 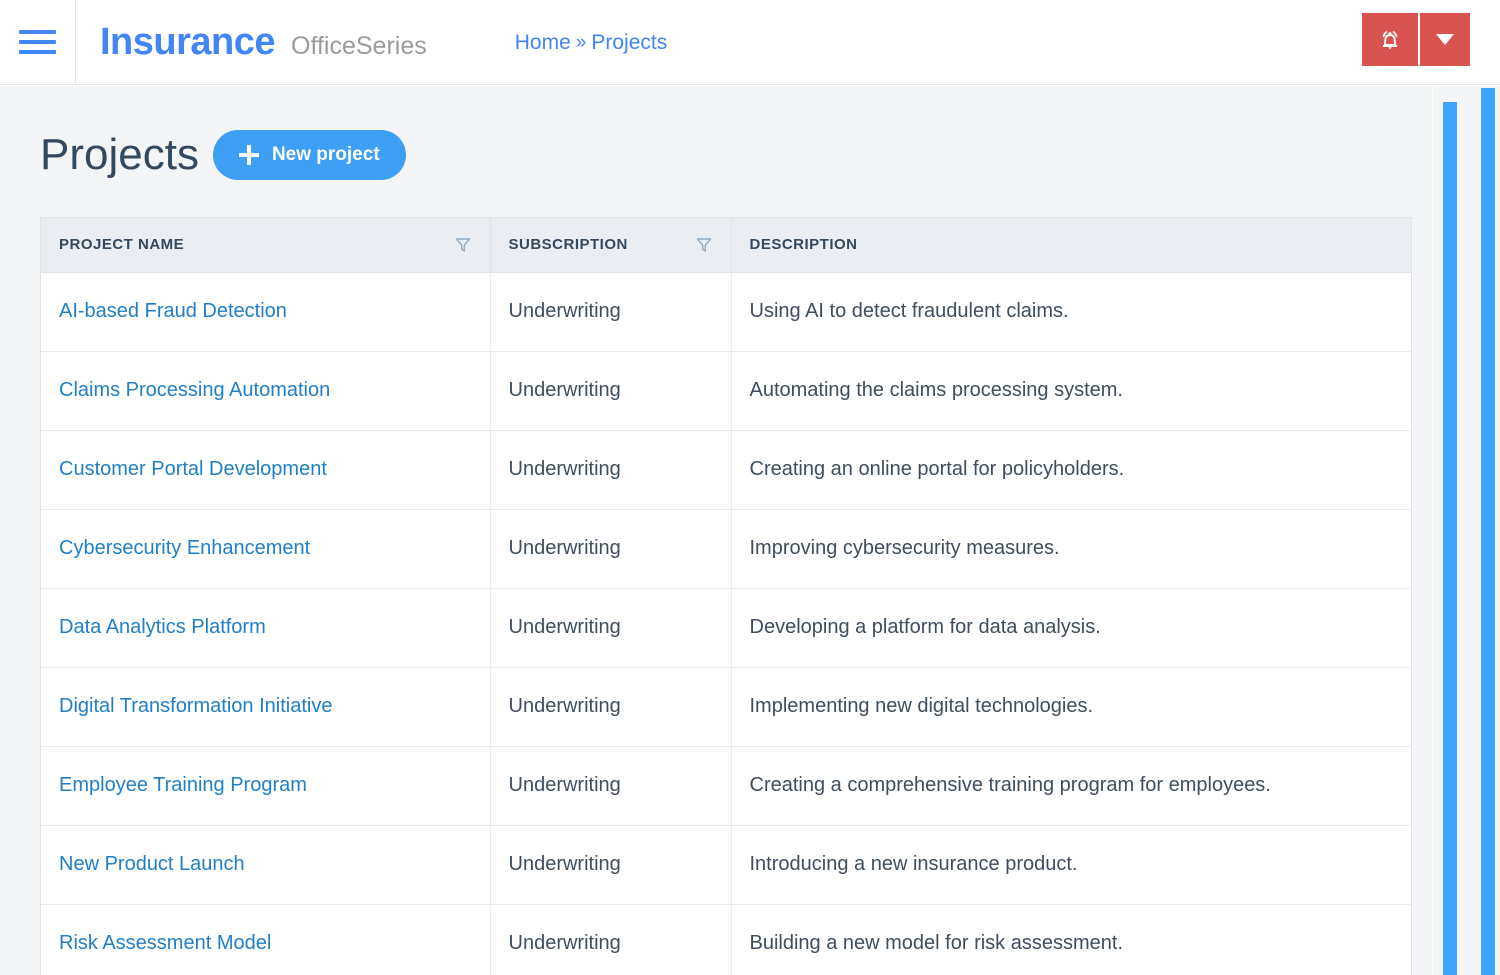 What do you see at coordinates (165, 943) in the screenshot?
I see `project-link: Risk Assessment Model` at bounding box center [165, 943].